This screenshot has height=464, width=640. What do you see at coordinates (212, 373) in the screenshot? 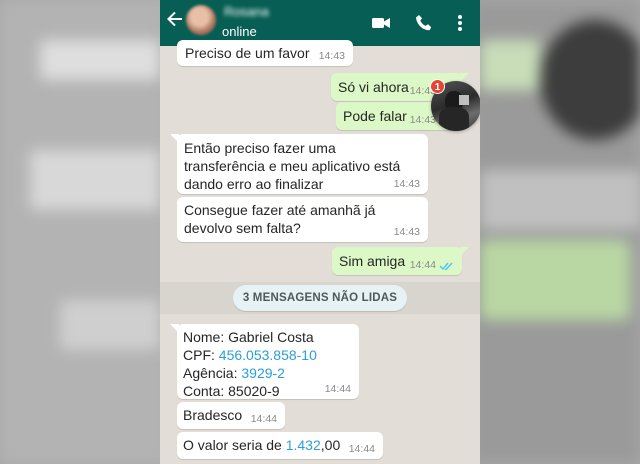
I see `agencia-label: Agência:` at bounding box center [212, 373].